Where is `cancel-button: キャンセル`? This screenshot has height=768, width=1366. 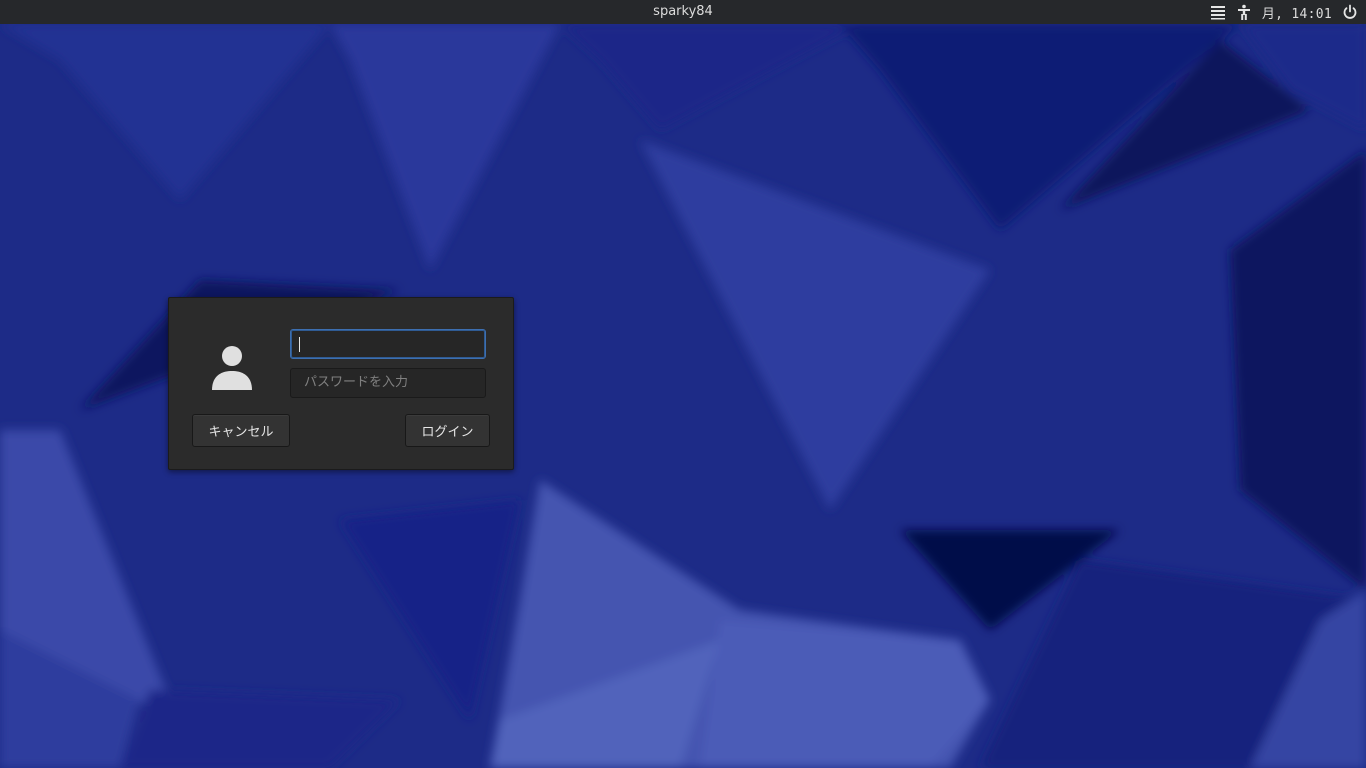
cancel-button: キャンセル is located at coordinates (241, 430).